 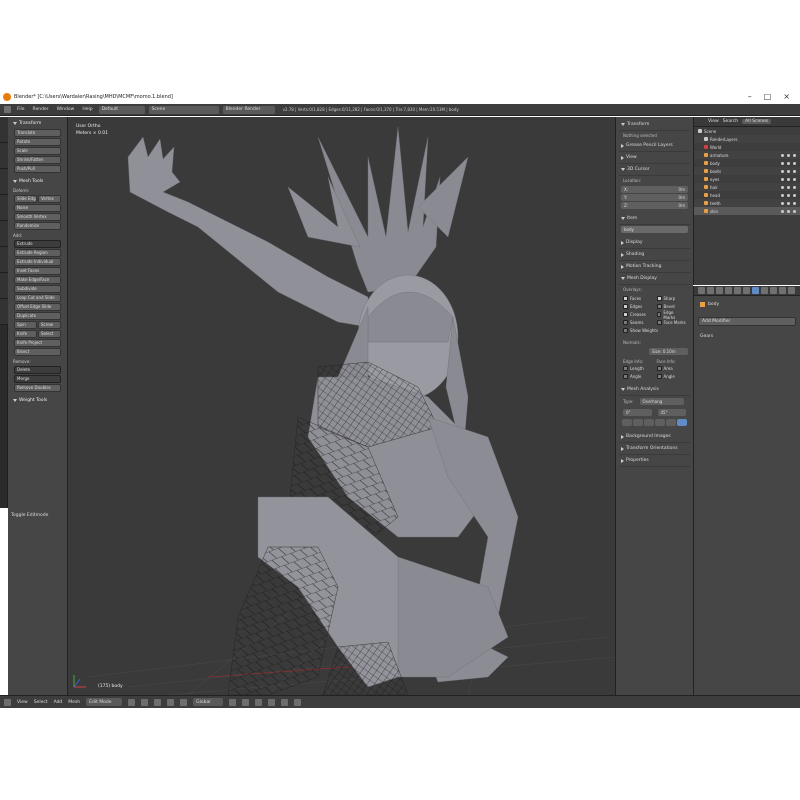 What do you see at coordinates (25, 334) in the screenshot?
I see `knife-button: Knife` at bounding box center [25, 334].